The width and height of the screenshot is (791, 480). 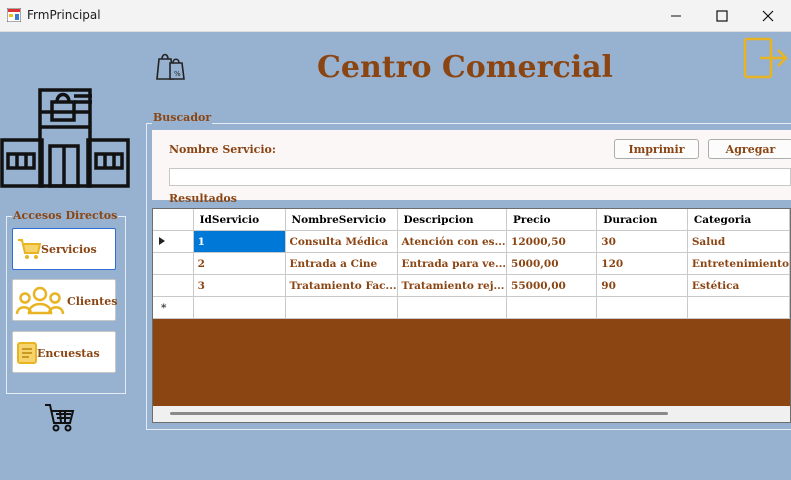 I want to click on new-row: *, so click(x=471, y=307).